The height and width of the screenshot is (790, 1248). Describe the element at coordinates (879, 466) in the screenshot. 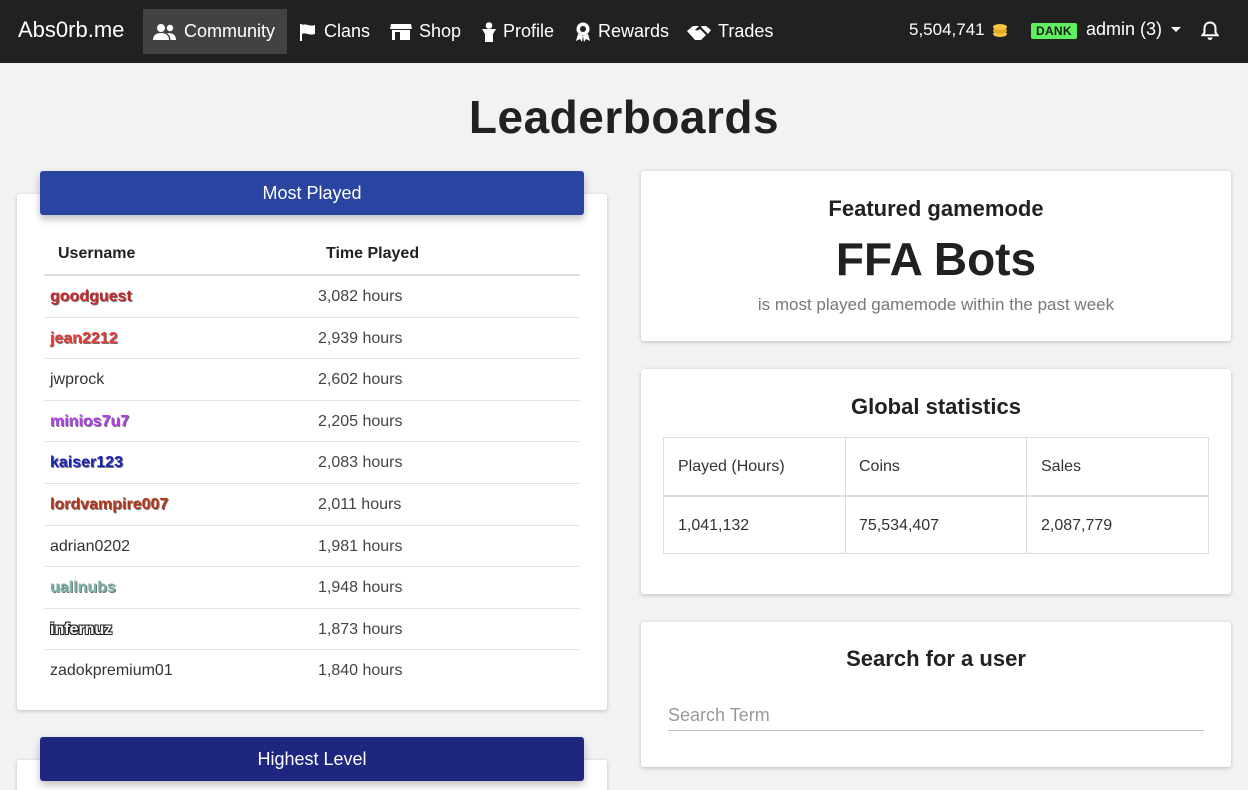

I see `stat-header-coins: Coins` at that location.